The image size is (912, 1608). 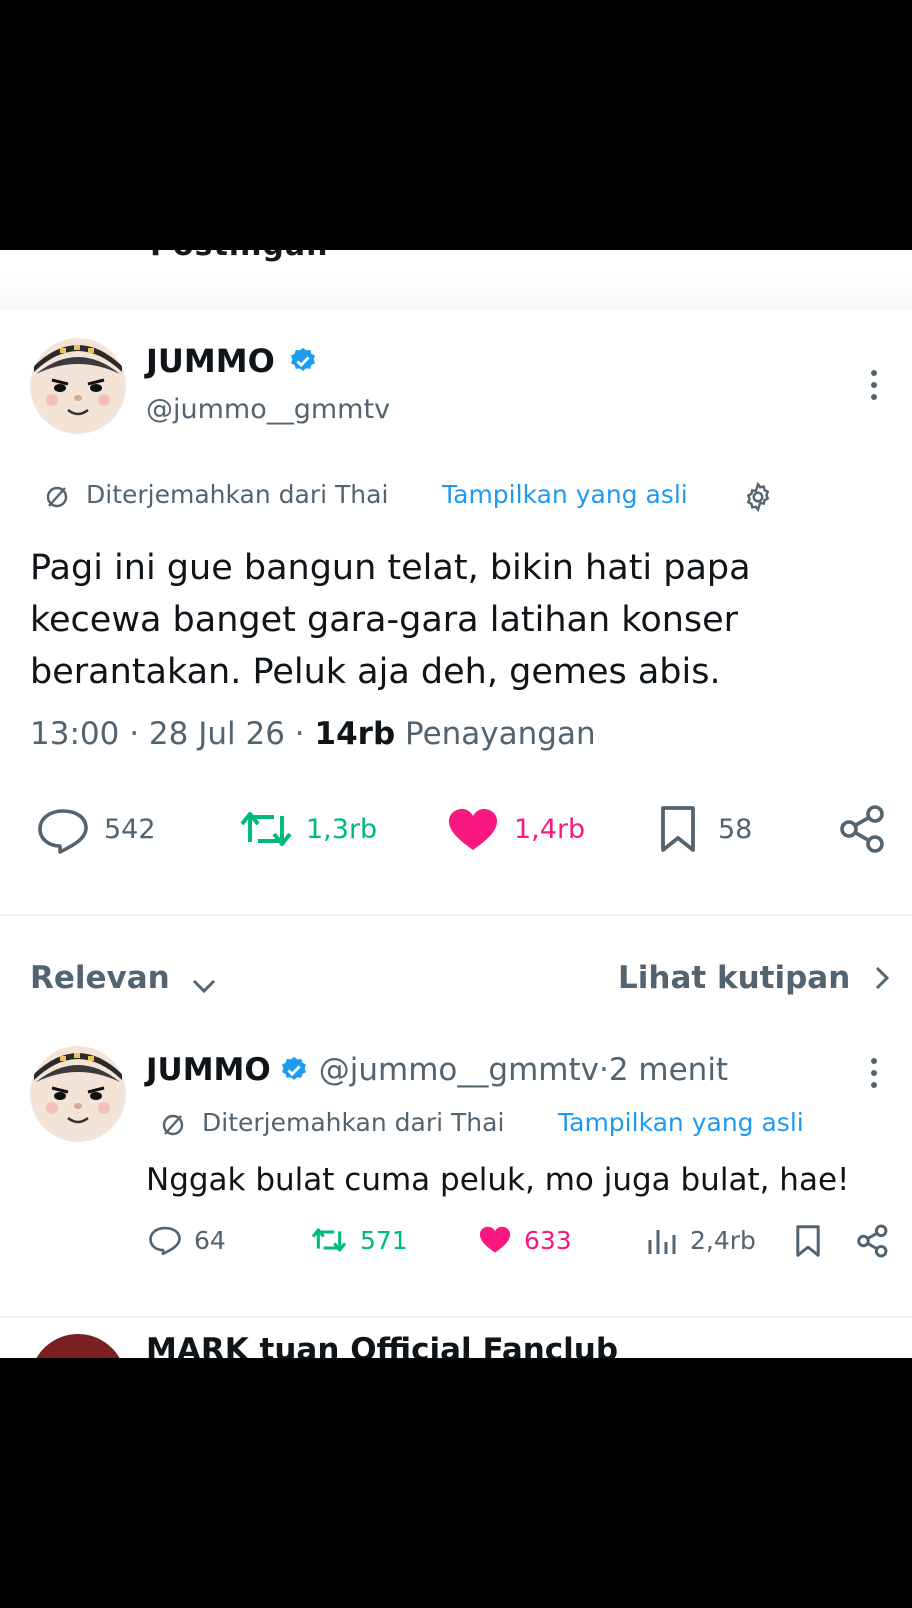 I want to click on sort-label: Relevan, so click(x=100, y=978).